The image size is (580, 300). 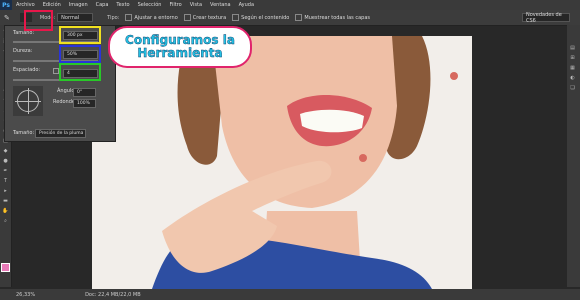 I want to click on textura-checkbox, so click(x=187, y=17).